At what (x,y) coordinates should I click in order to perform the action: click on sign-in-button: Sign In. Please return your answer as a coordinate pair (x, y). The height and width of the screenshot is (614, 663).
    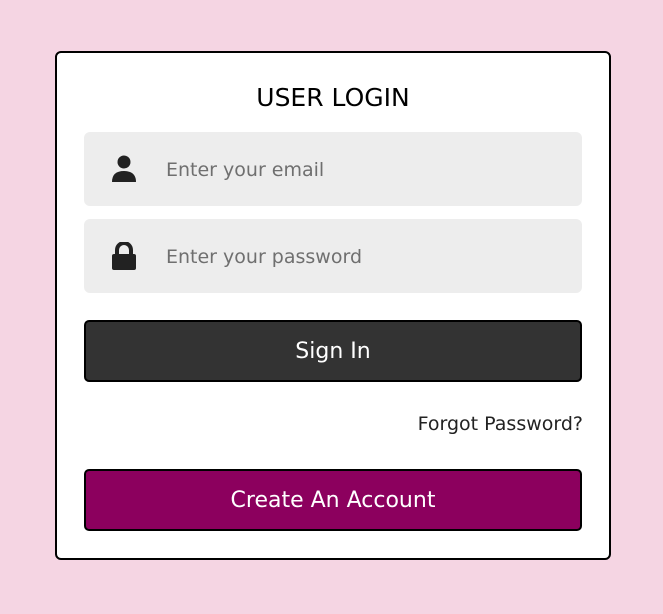
    Looking at the image, I should click on (333, 351).